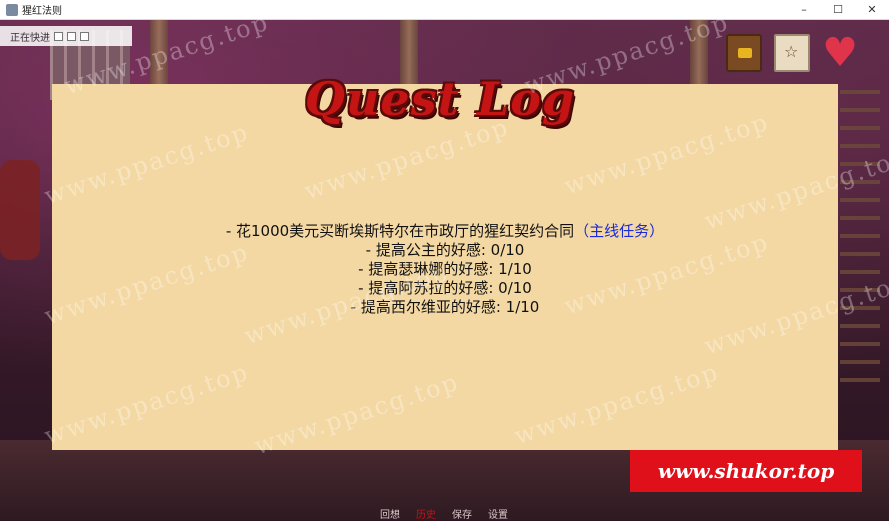  What do you see at coordinates (619, 231) in the screenshot?
I see `quest-tag-main: （主线任务）` at bounding box center [619, 231].